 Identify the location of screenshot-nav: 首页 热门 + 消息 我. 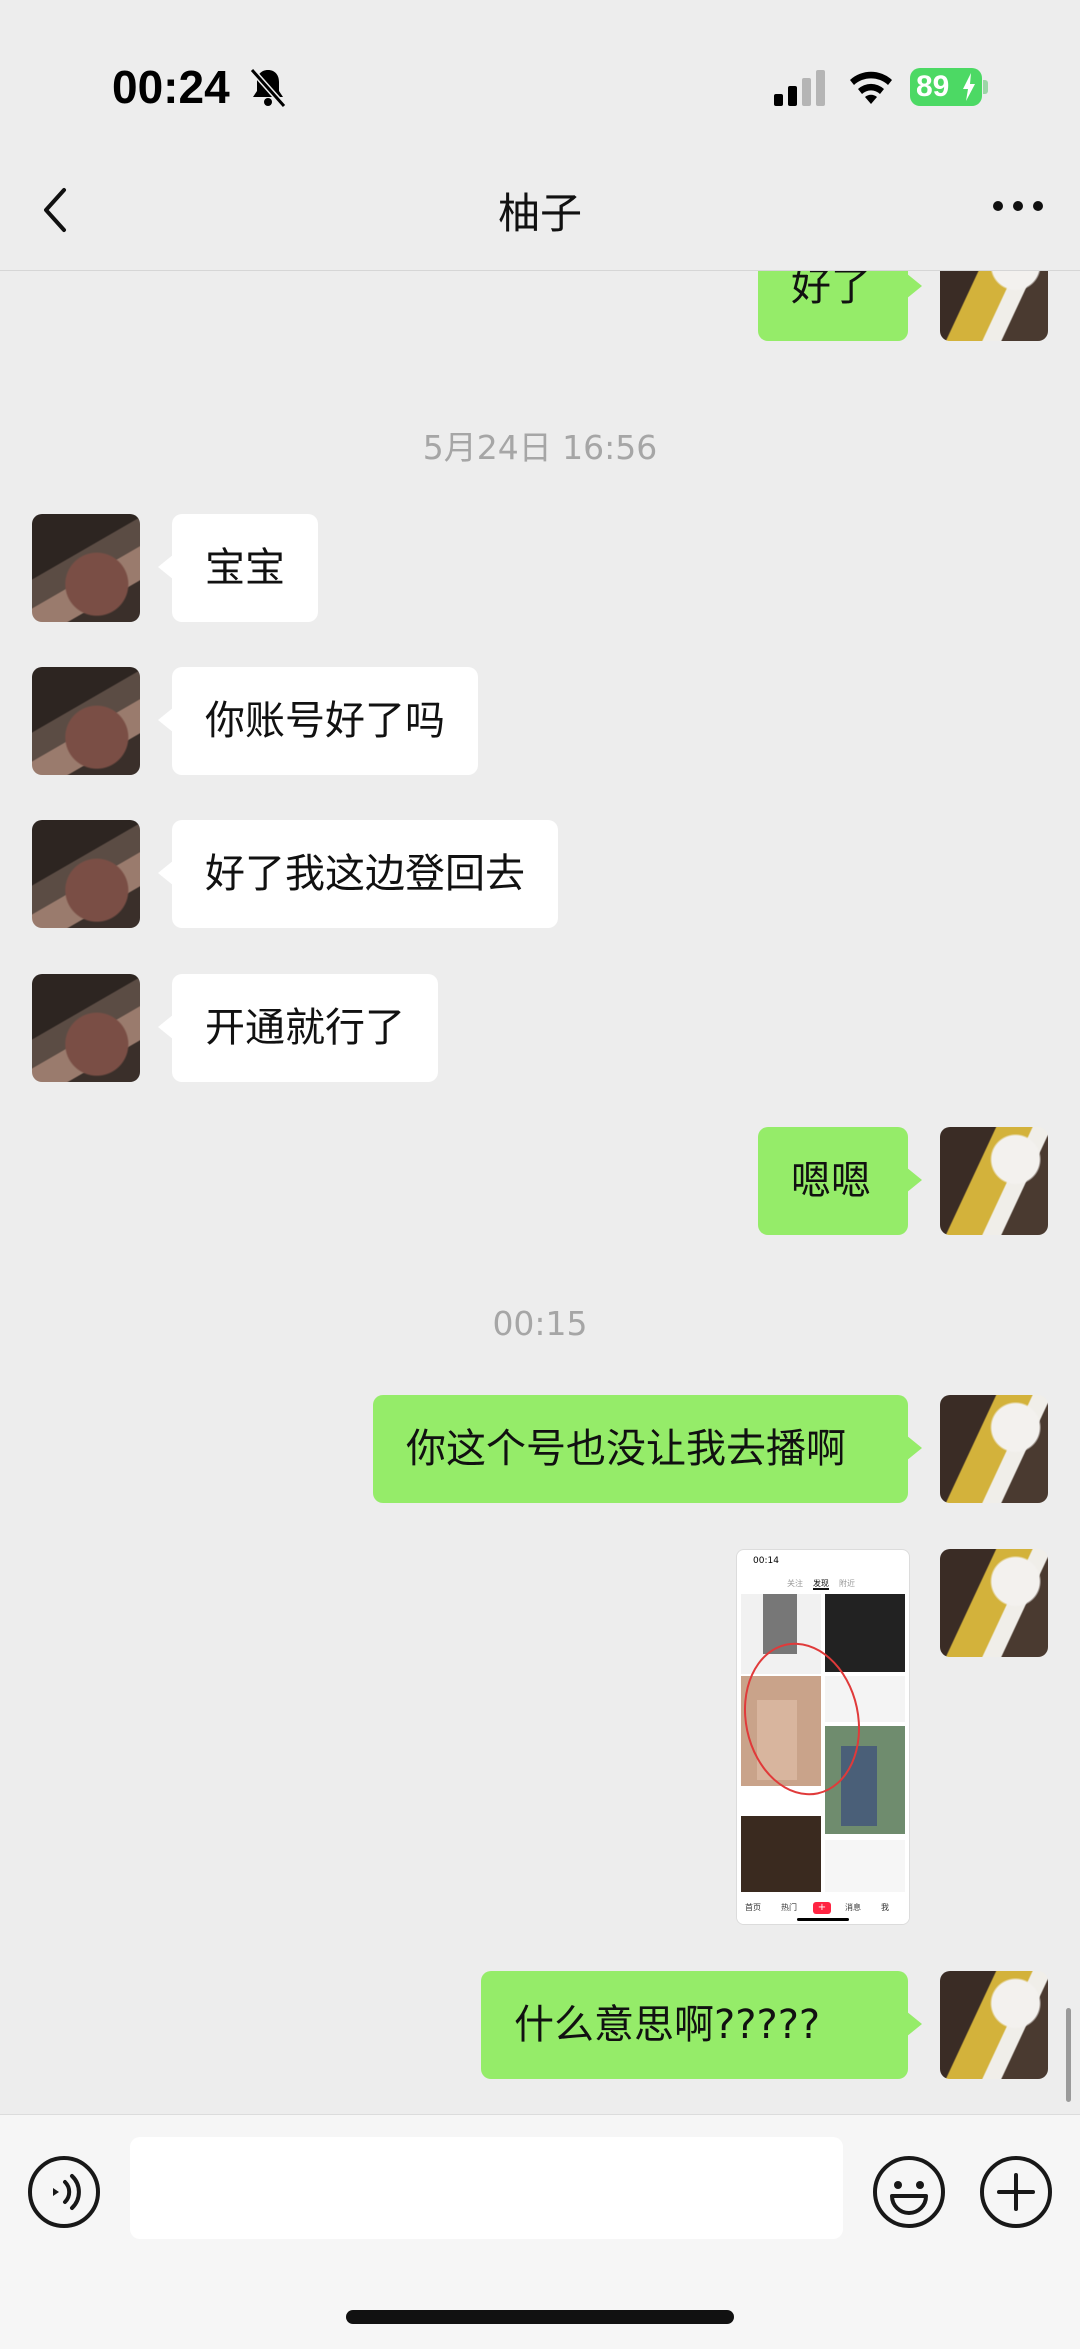
(823, 1910).